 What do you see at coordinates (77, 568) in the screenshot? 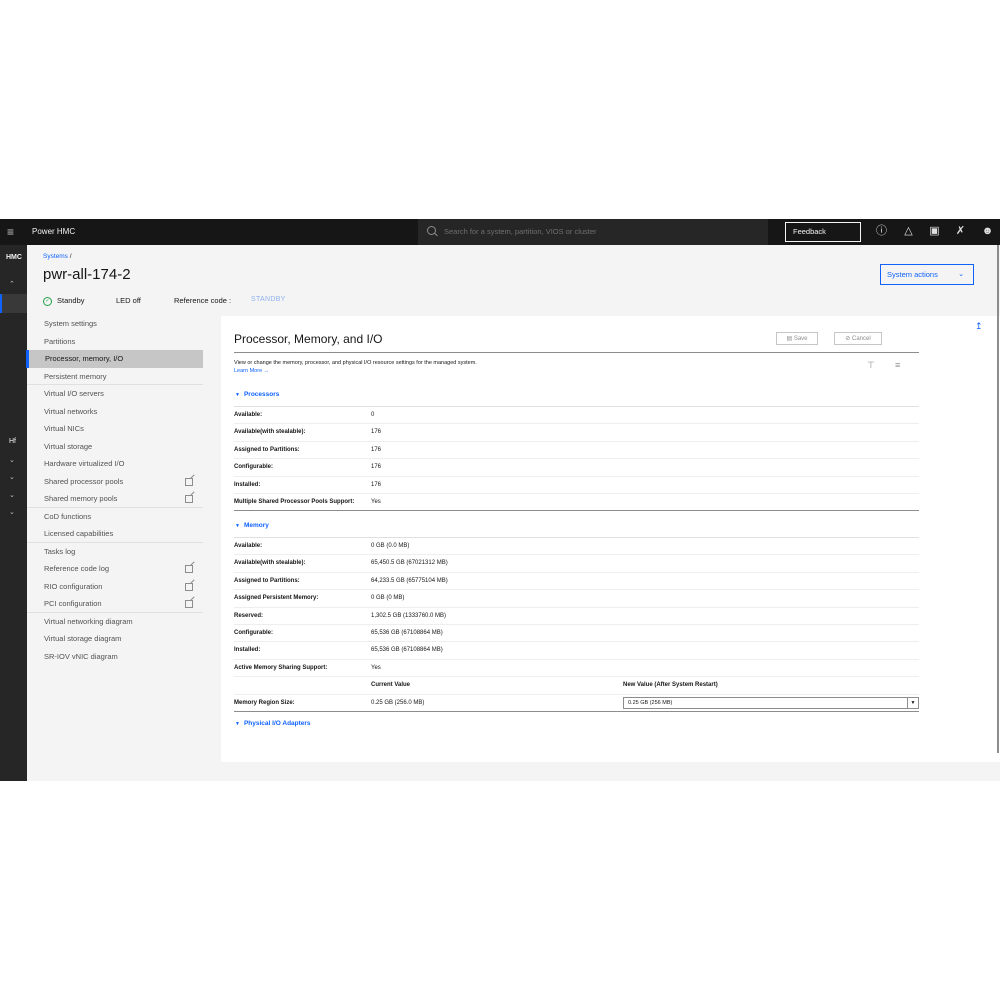
I see `nav-label: Reference code log` at bounding box center [77, 568].